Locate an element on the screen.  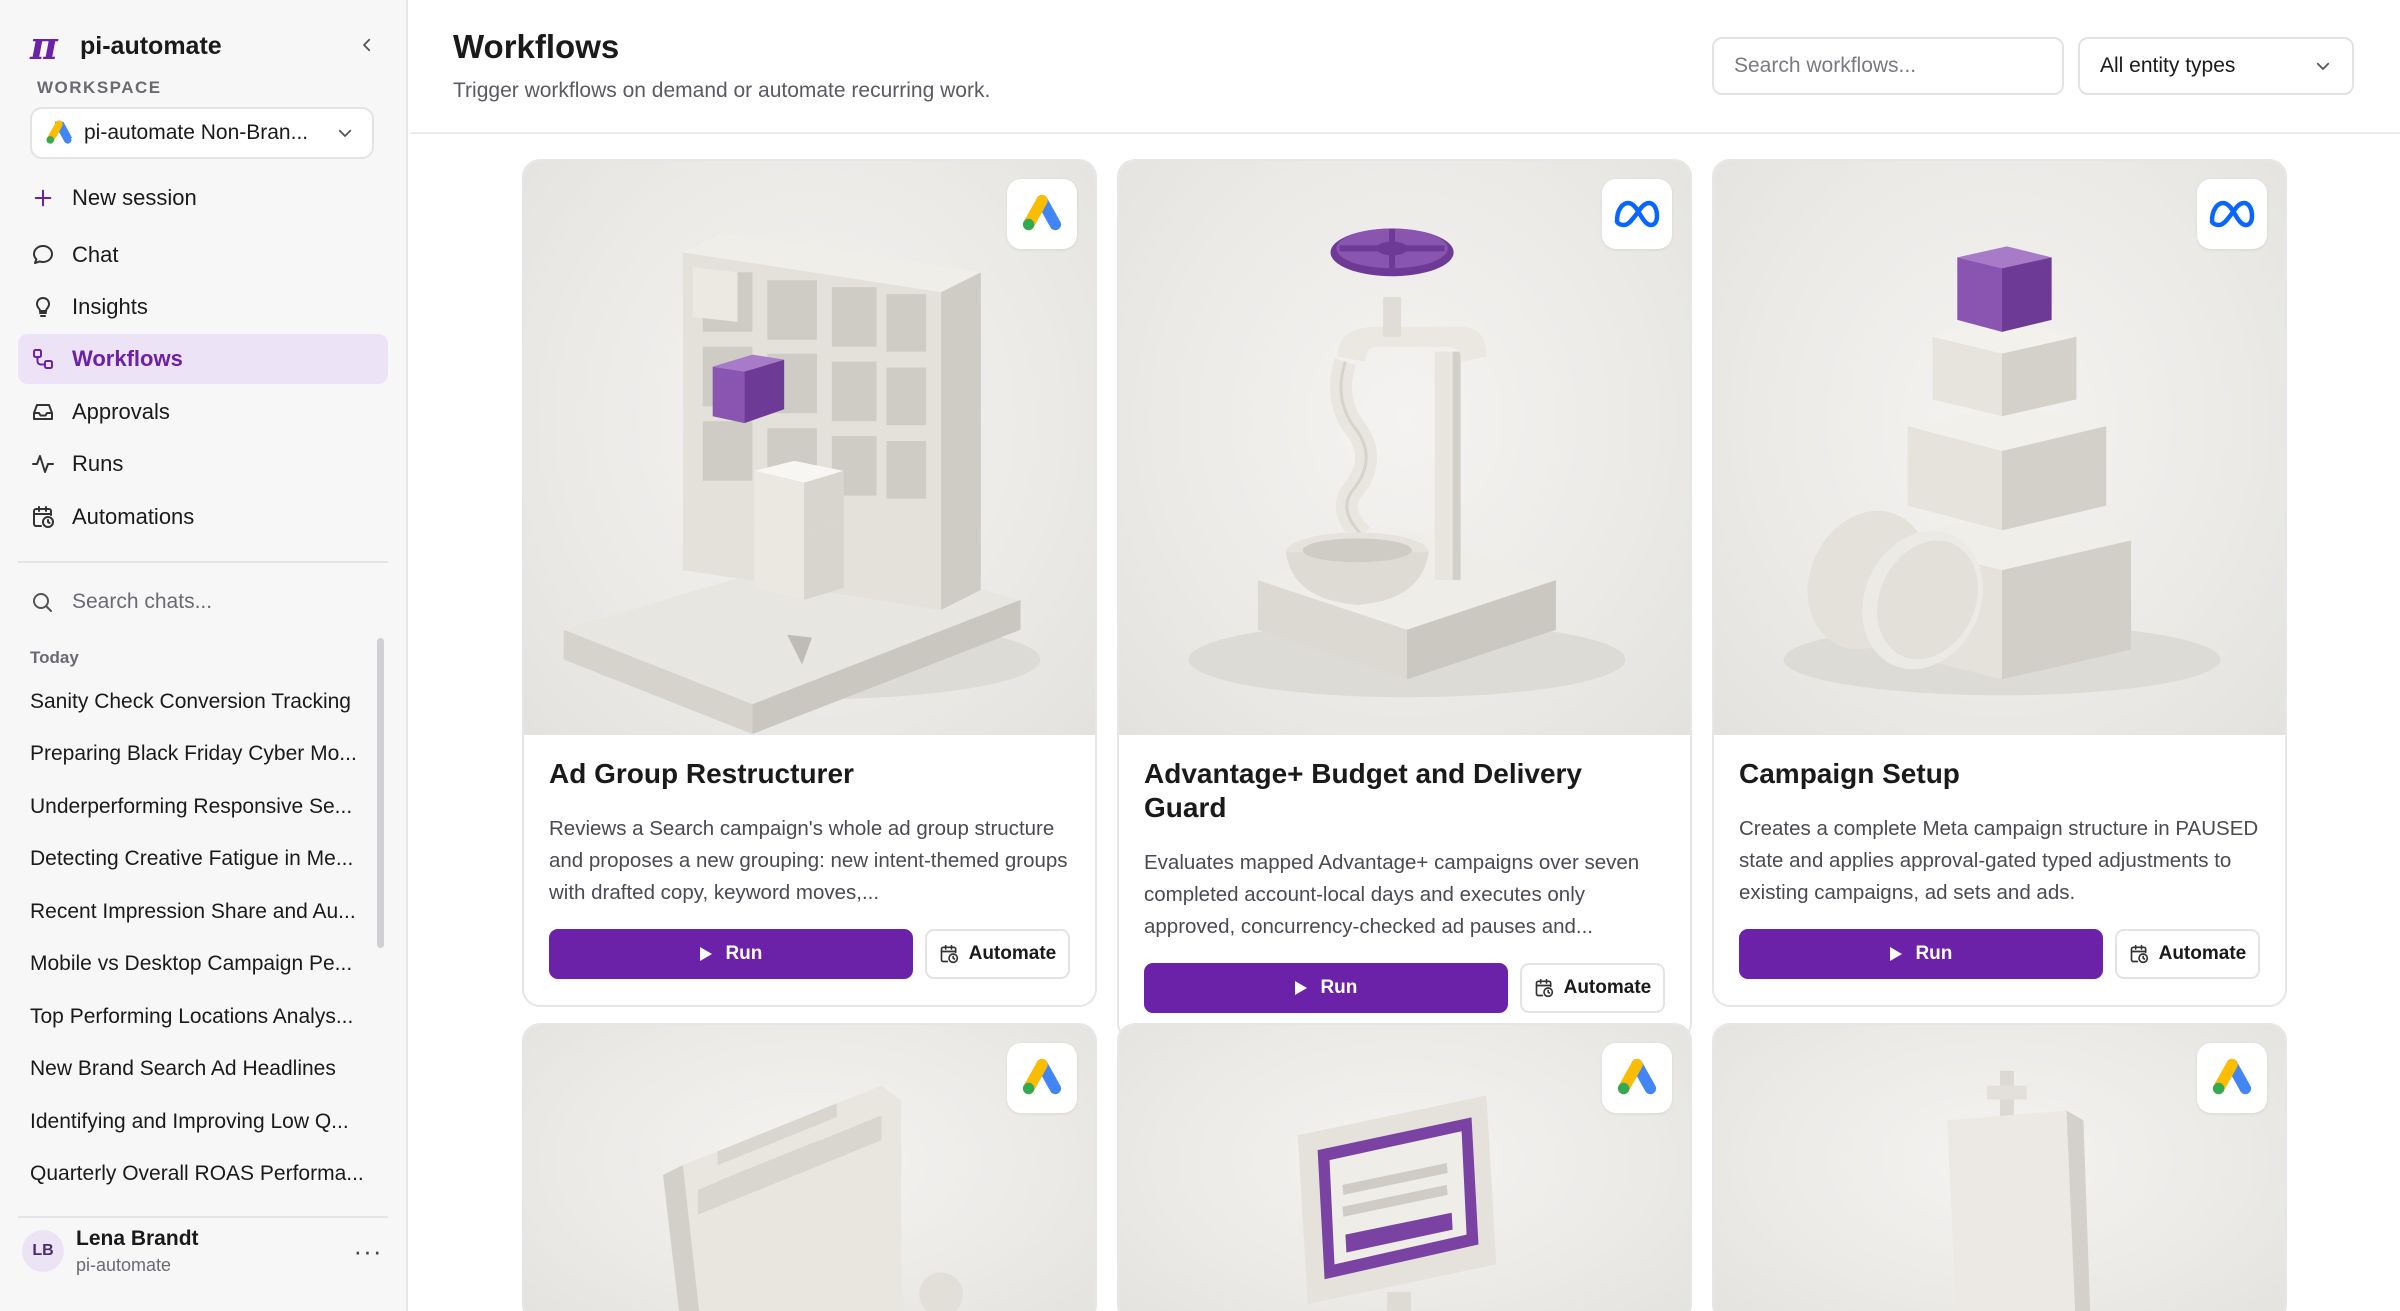
user-name: Lena Brandt is located at coordinates (137, 1238).